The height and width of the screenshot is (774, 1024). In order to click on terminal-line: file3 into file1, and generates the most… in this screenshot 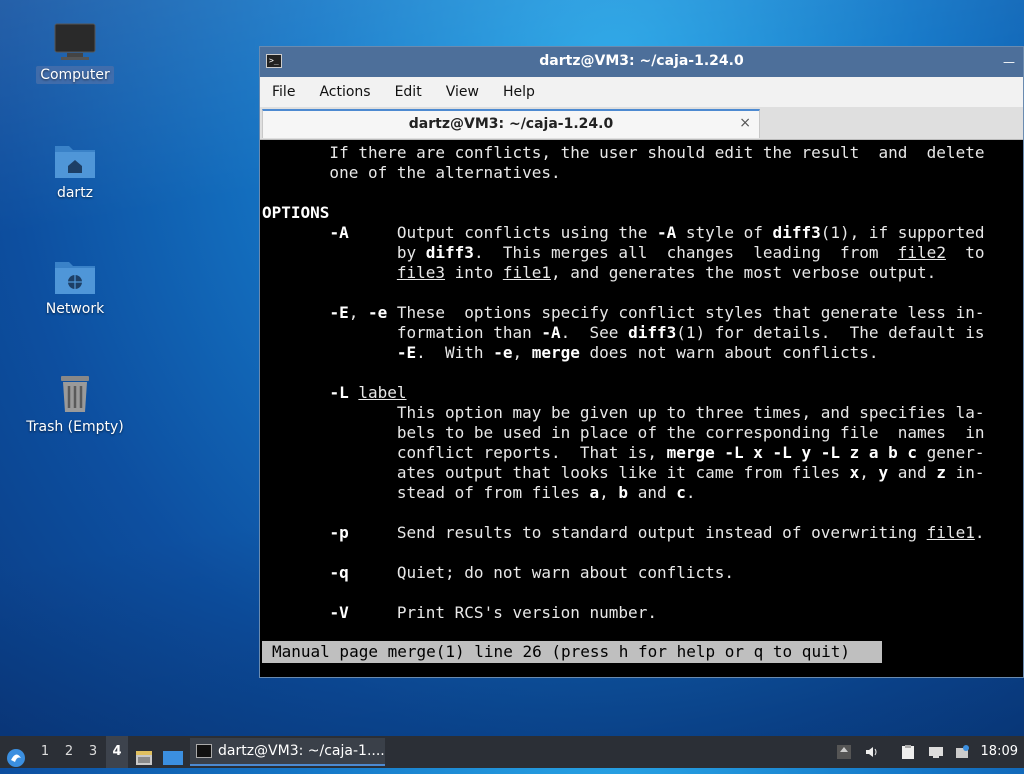, I will do `click(666, 272)`.